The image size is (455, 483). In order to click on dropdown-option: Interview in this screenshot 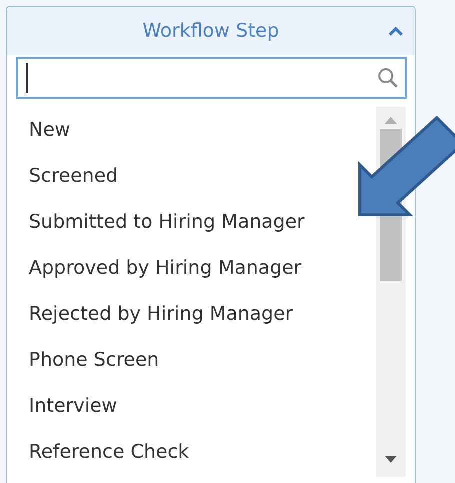, I will do `click(73, 406)`.